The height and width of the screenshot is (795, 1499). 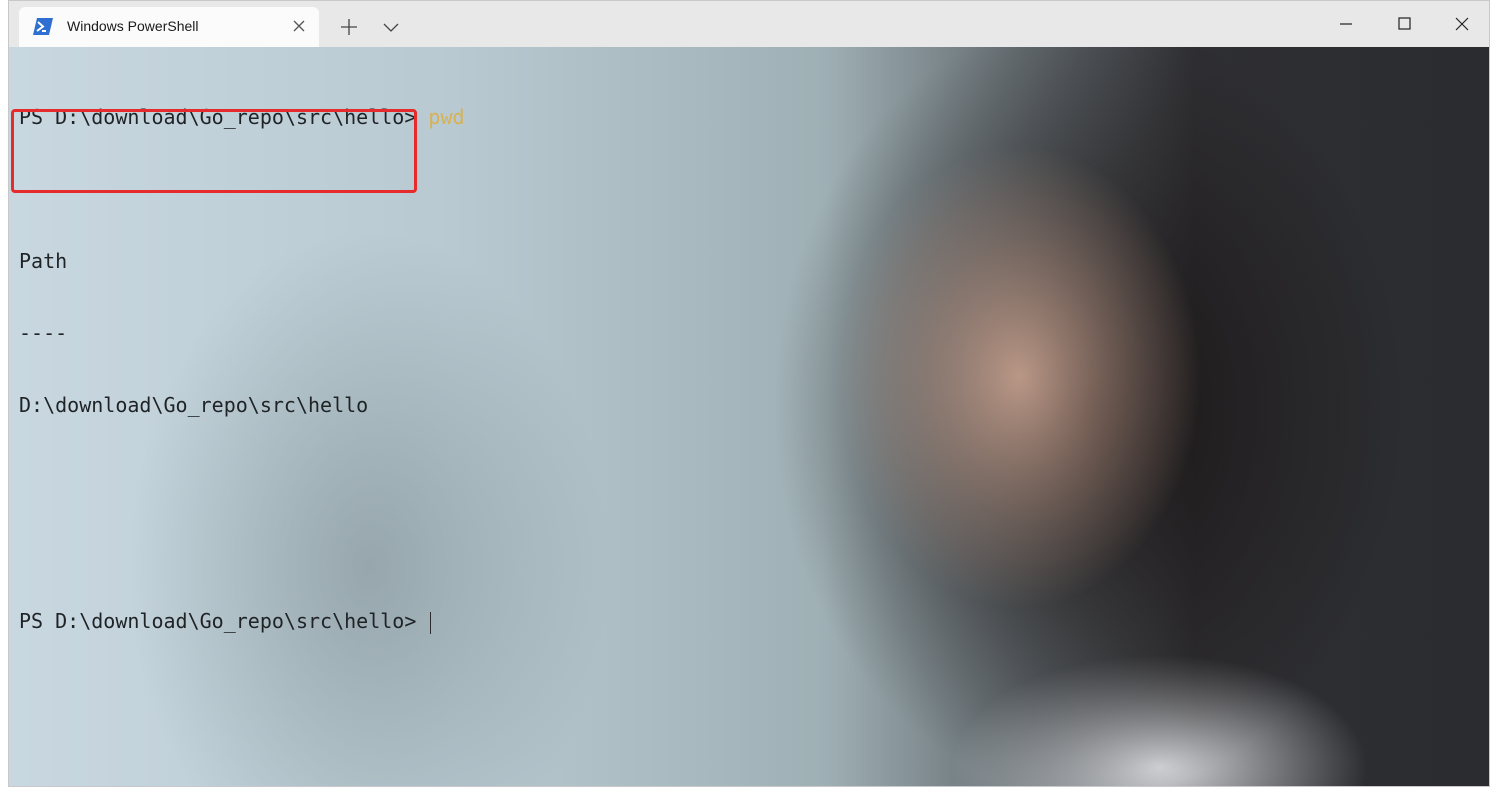 What do you see at coordinates (224, 621) in the screenshot?
I see `prompt-text: PS D:\download\Go_repo\src\hello>` at bounding box center [224, 621].